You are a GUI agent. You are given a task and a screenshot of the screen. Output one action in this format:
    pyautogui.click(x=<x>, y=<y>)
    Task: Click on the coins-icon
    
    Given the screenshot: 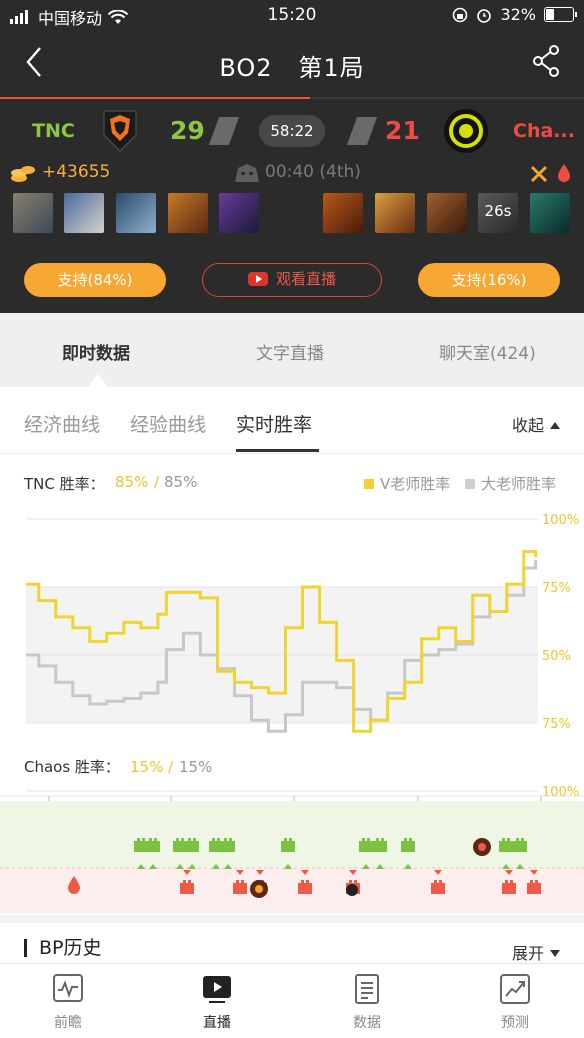 What is the action you would take?
    pyautogui.click(x=23, y=174)
    